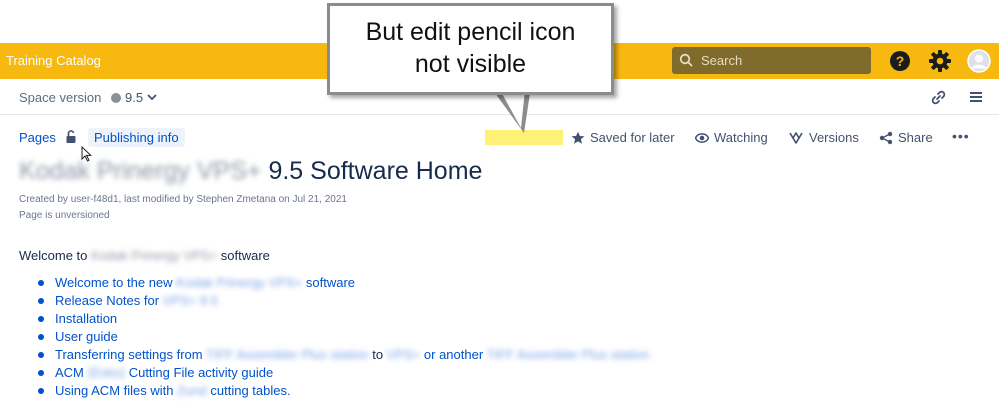 This screenshot has height=407, width=999. Describe the element at coordinates (578, 137) in the screenshot. I see `star-icon` at that location.